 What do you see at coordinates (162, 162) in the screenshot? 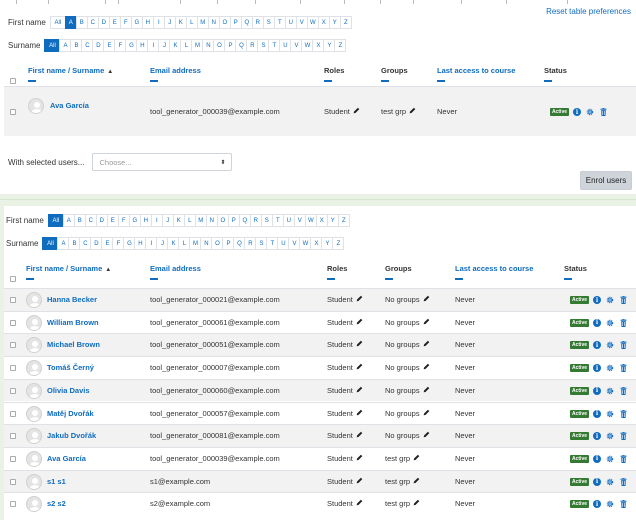
I see `bulk-action-select: Choose... ⬍` at bounding box center [162, 162].